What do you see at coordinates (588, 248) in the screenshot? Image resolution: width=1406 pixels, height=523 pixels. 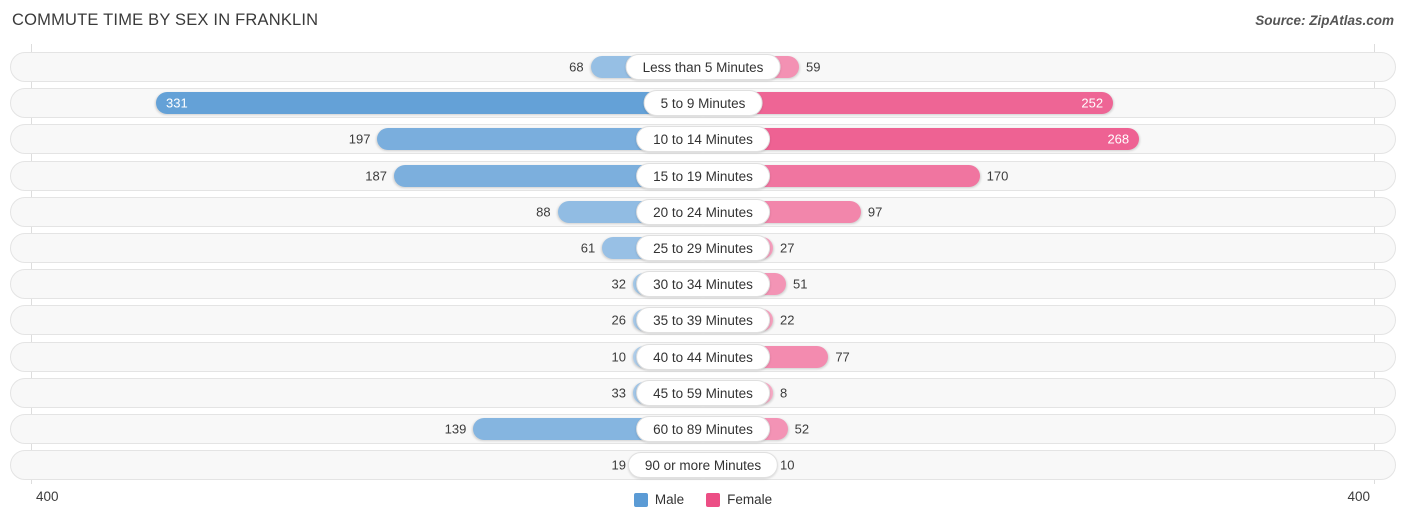 I see `bar-value-male: 61` at bounding box center [588, 248].